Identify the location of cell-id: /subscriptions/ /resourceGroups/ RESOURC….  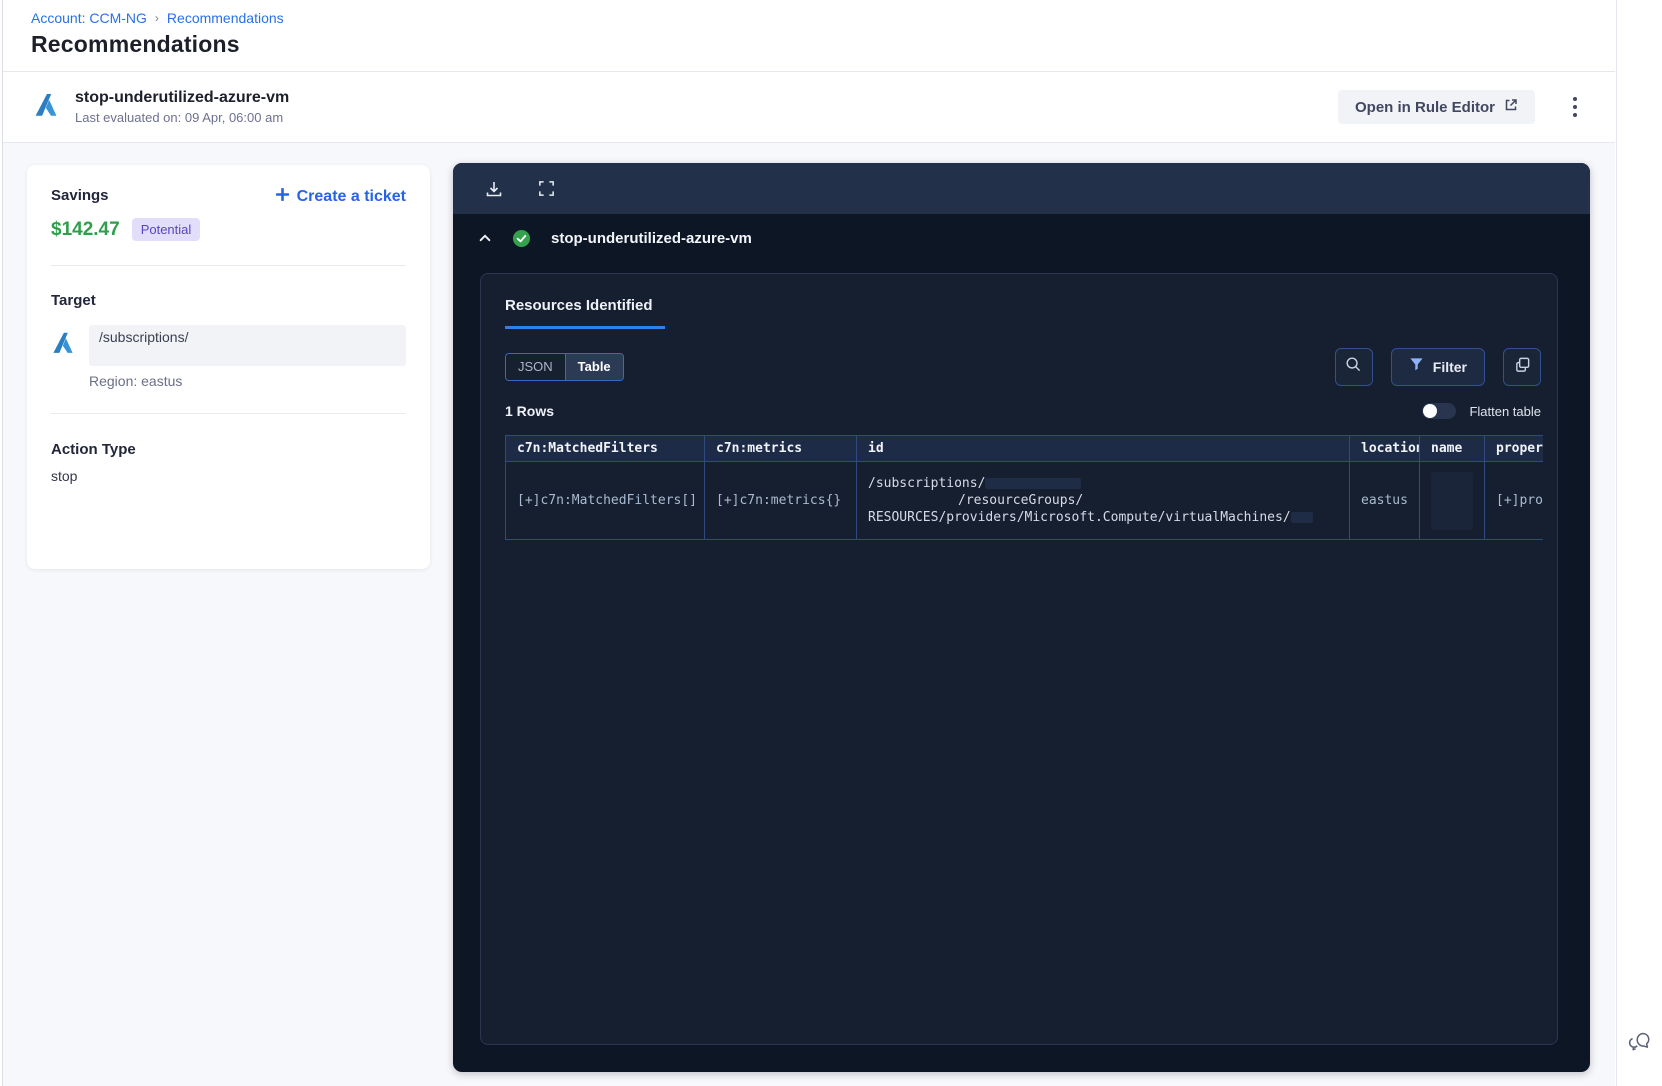
(1103, 500).